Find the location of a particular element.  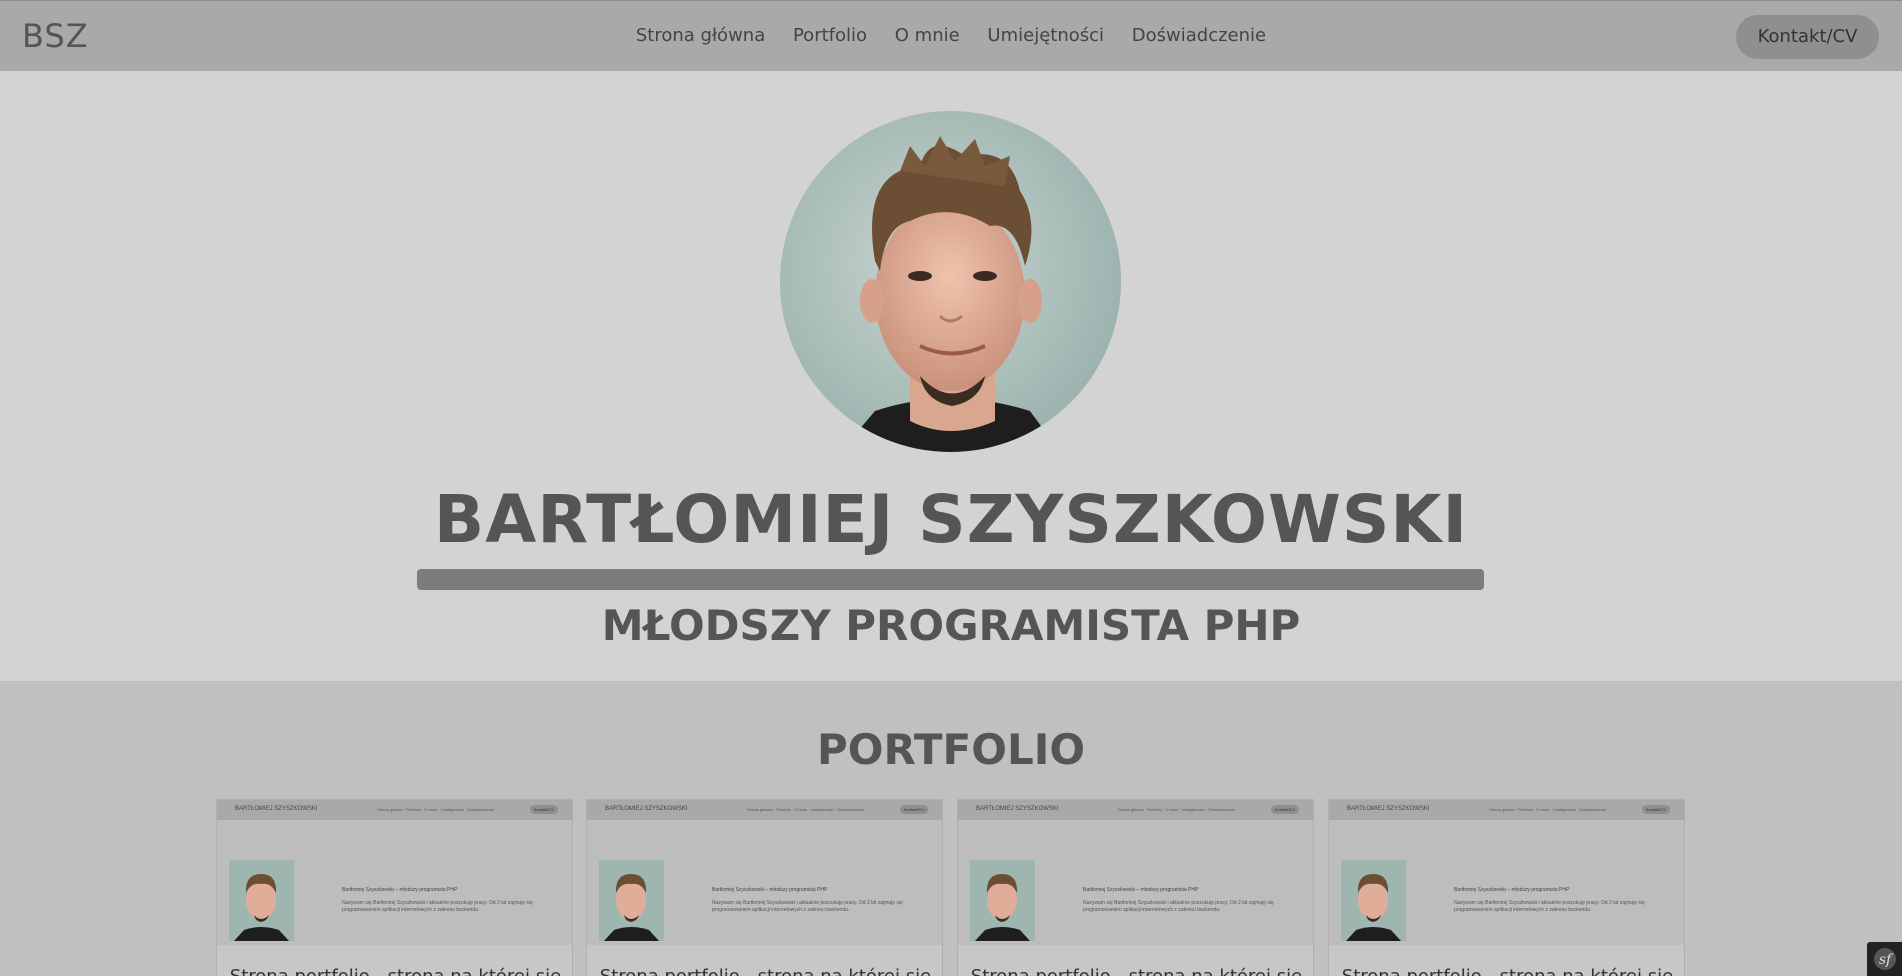

nav-link-skills: Umiejętności is located at coordinates (1045, 35).